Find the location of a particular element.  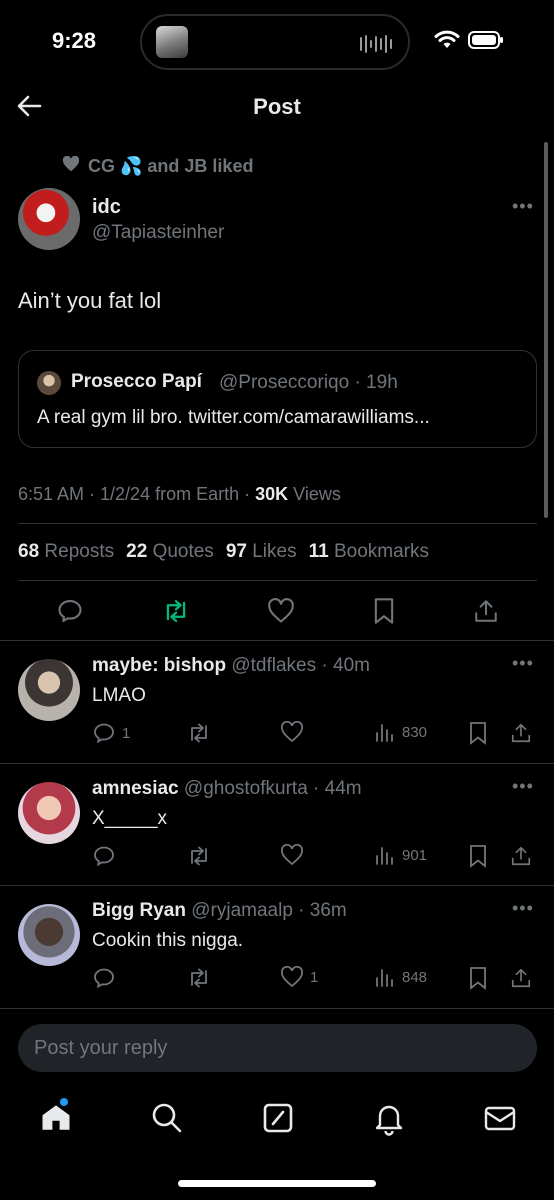

status-time: 9:28 is located at coordinates (74, 40).